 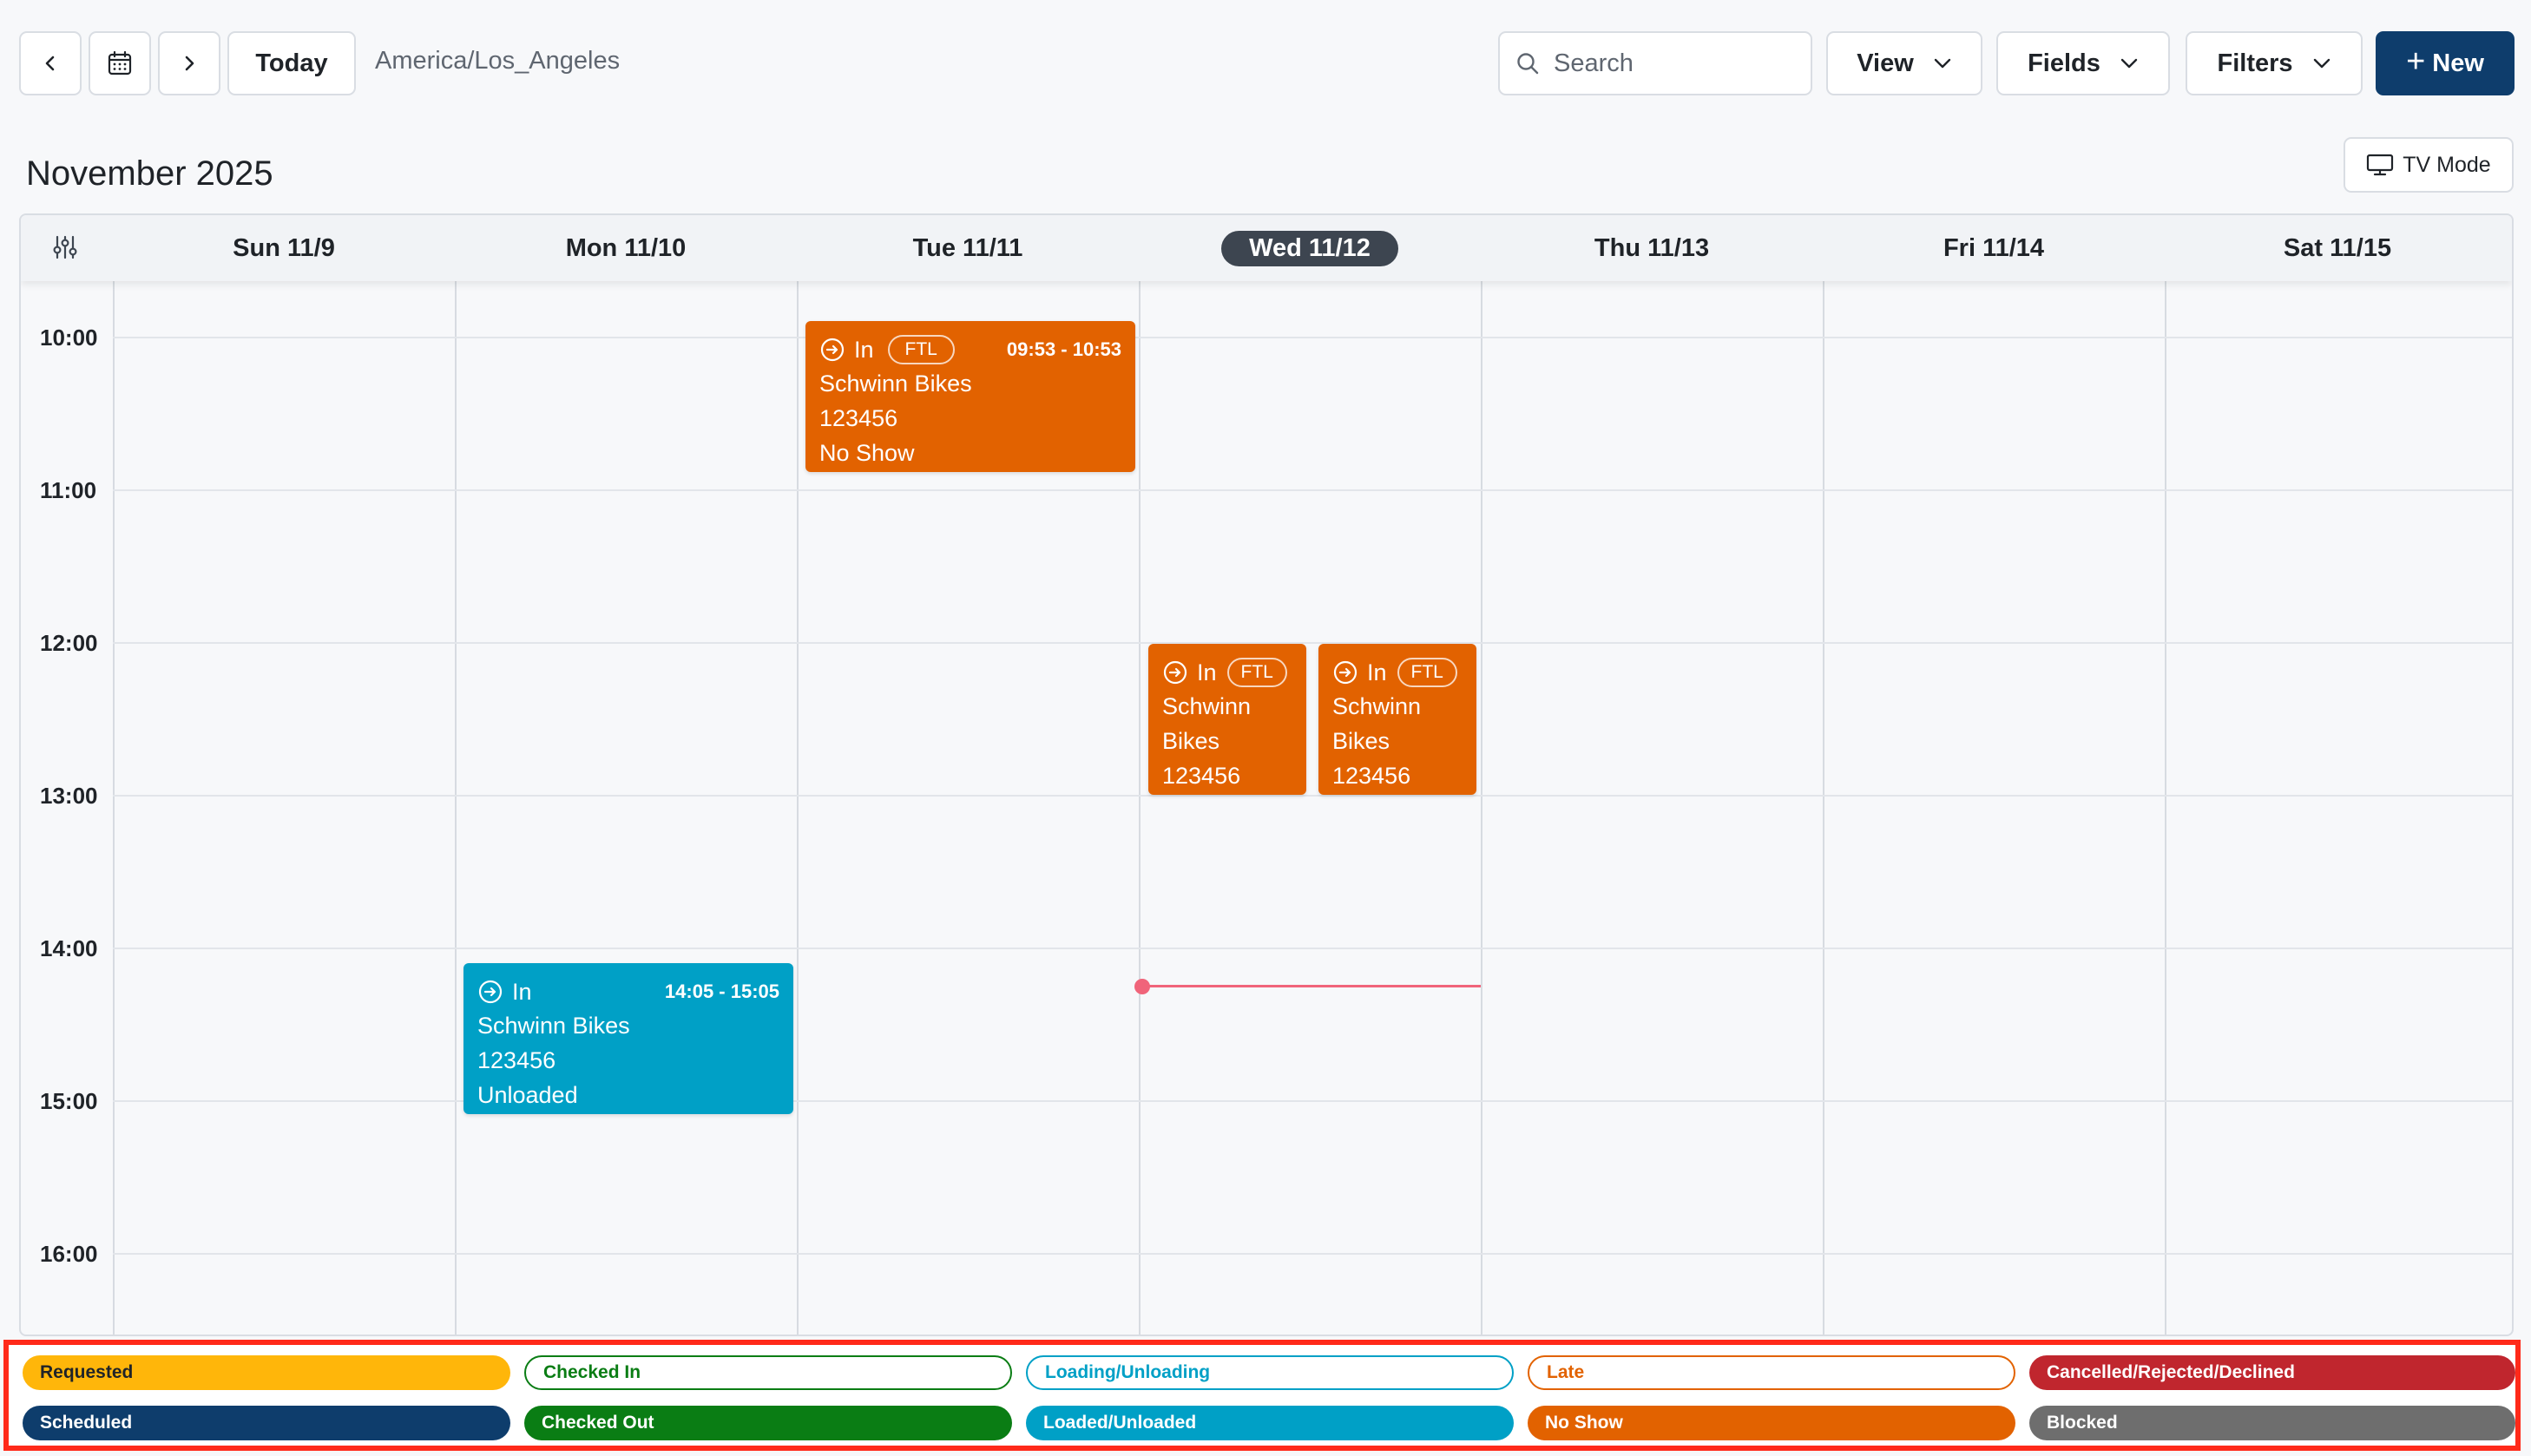 I want to click on time-label: 16:00, so click(x=69, y=1254).